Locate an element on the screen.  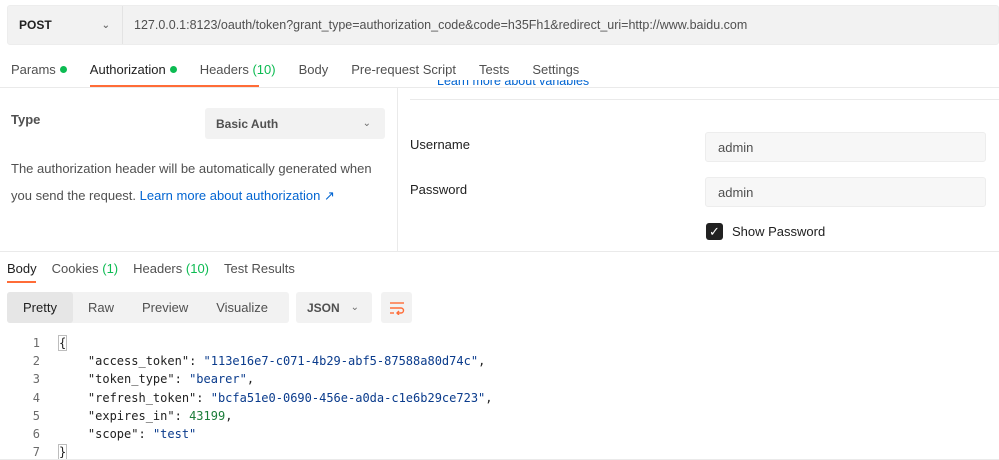
active-tab-indicator is located at coordinates (21, 282).